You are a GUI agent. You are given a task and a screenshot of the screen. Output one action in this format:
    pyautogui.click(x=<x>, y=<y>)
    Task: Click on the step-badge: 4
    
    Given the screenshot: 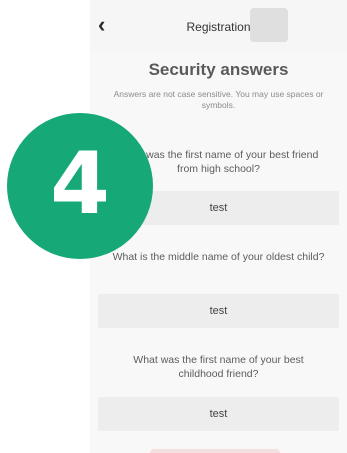 What is the action you would take?
    pyautogui.click(x=80, y=186)
    